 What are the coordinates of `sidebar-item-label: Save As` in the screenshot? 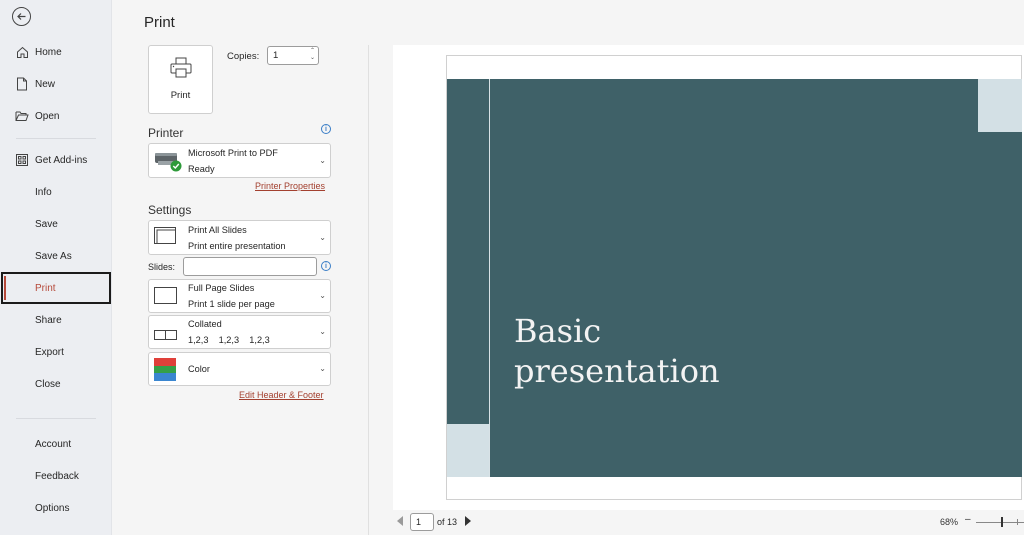 It's located at (53, 256).